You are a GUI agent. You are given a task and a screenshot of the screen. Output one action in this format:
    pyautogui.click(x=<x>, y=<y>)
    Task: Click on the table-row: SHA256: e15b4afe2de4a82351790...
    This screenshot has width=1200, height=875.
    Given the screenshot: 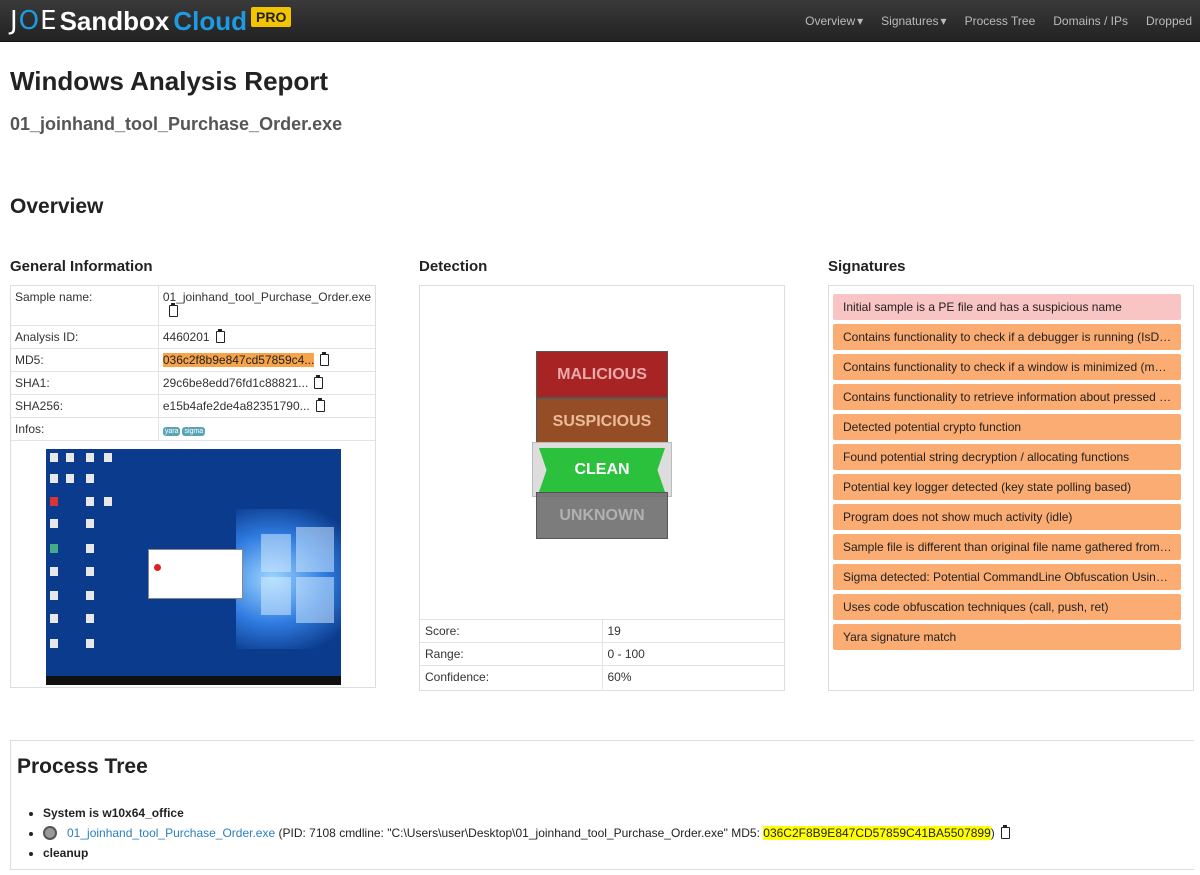 What is the action you would take?
    pyautogui.click(x=193, y=406)
    